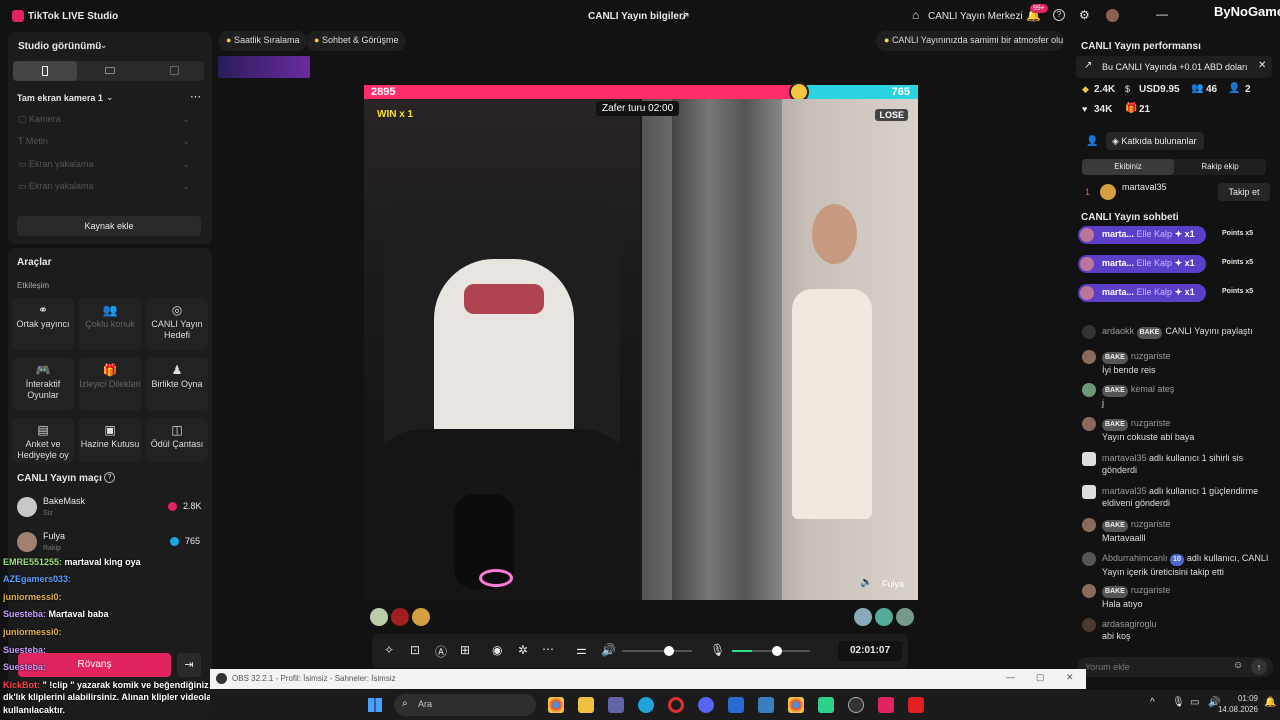 This screenshot has height=720, width=1280. What do you see at coordinates (657, 651) in the screenshot?
I see `speaker-volume-slider` at bounding box center [657, 651].